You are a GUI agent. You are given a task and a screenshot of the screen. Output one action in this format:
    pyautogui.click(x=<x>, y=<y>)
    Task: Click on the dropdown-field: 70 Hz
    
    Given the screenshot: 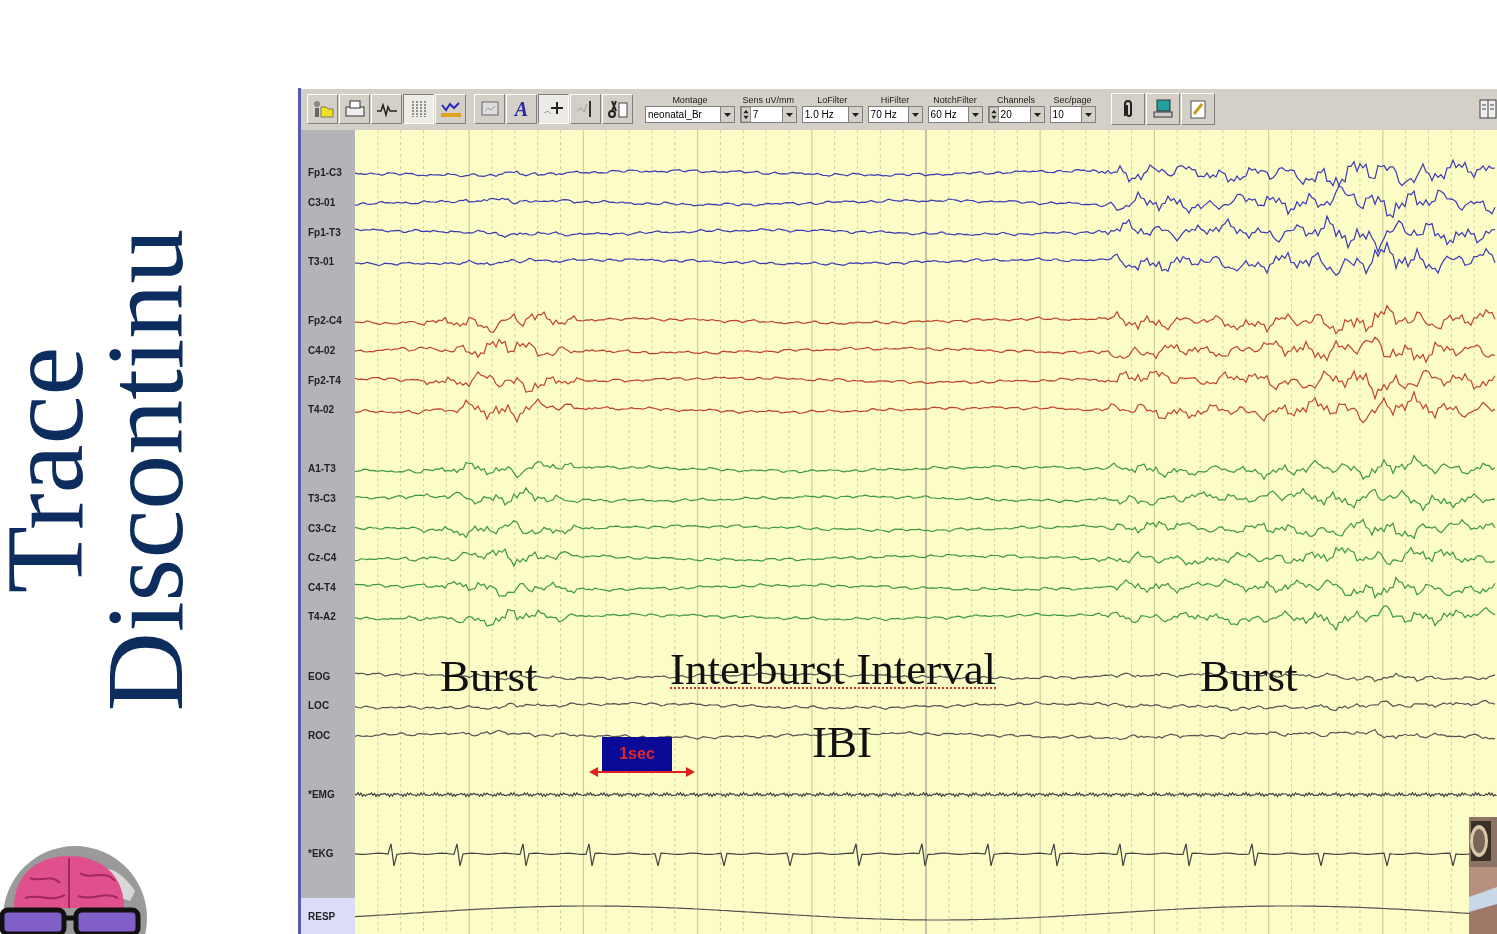 What is the action you would take?
    pyautogui.click(x=895, y=115)
    